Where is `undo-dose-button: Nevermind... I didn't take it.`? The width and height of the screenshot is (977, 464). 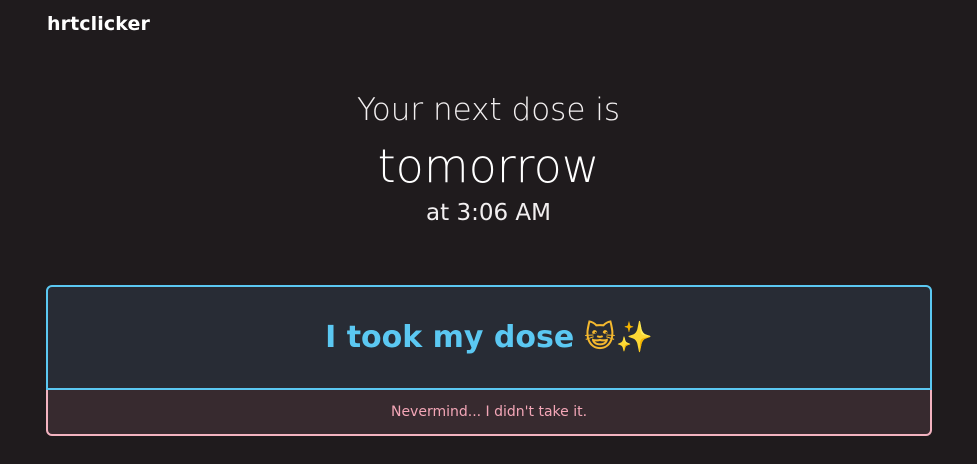
undo-dose-button: Nevermind... I didn't take it. is located at coordinates (489, 413).